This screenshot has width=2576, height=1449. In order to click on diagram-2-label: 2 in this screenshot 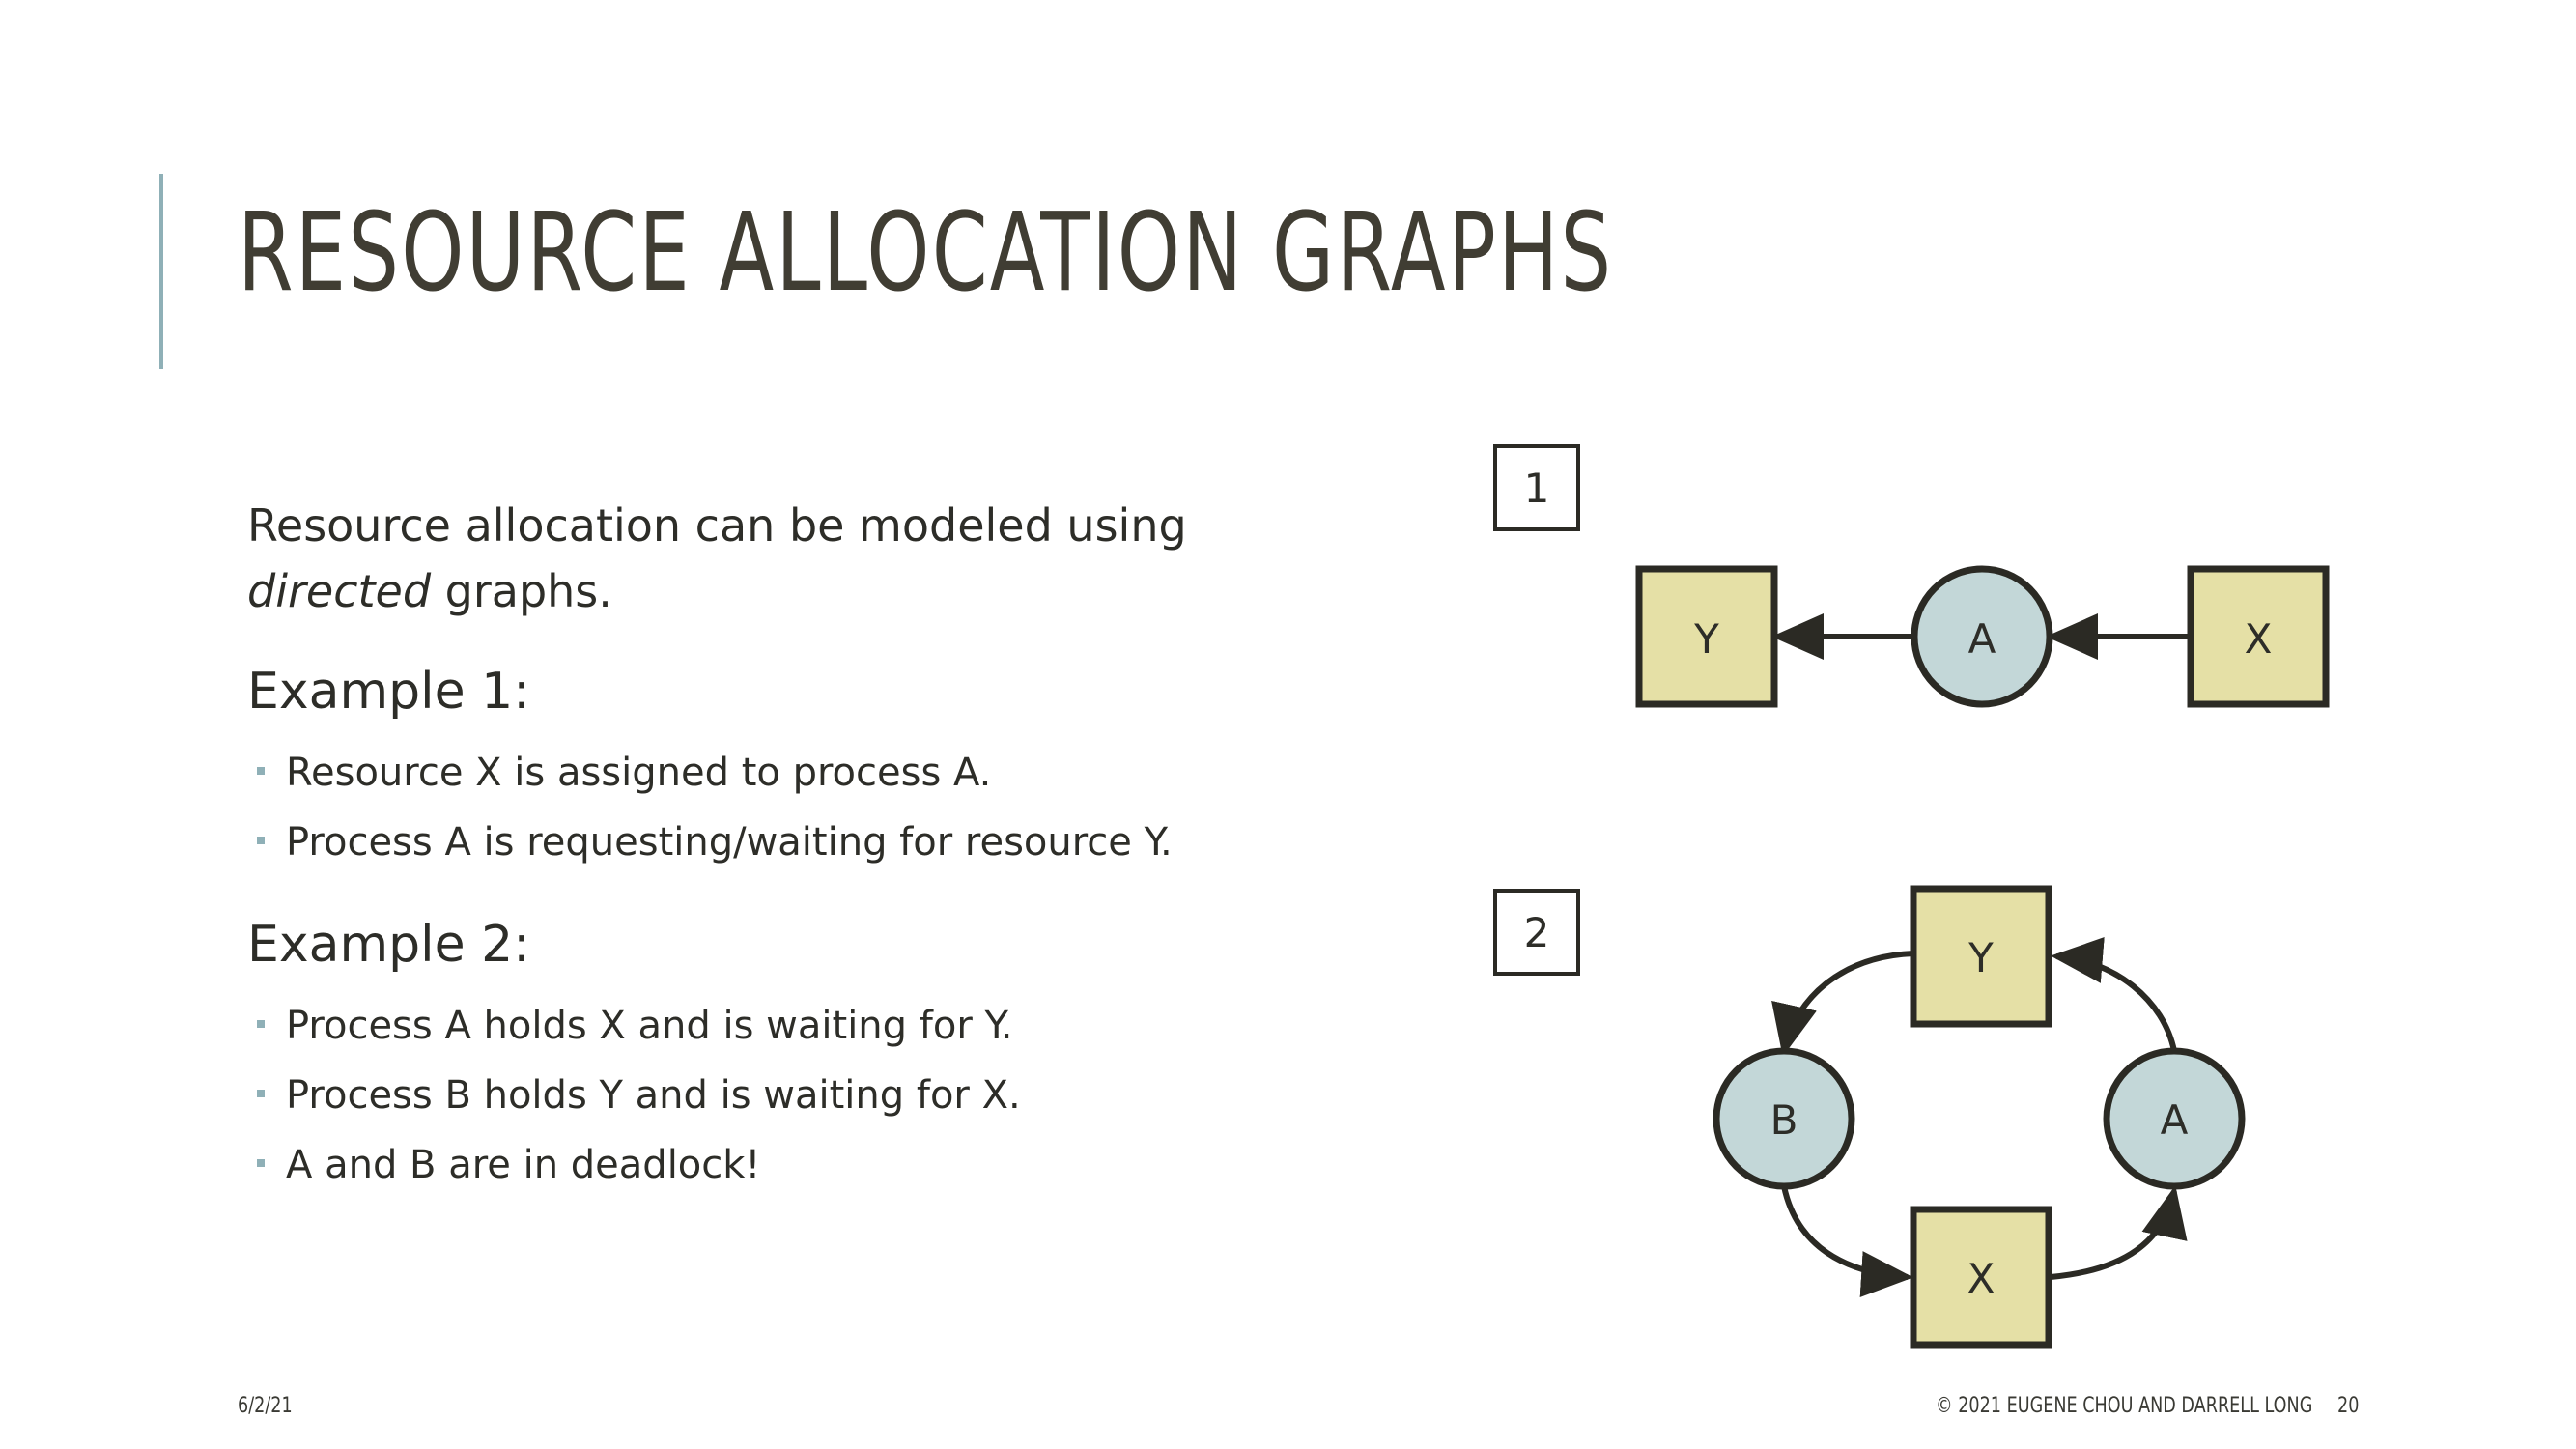, I will do `click(1537, 932)`.